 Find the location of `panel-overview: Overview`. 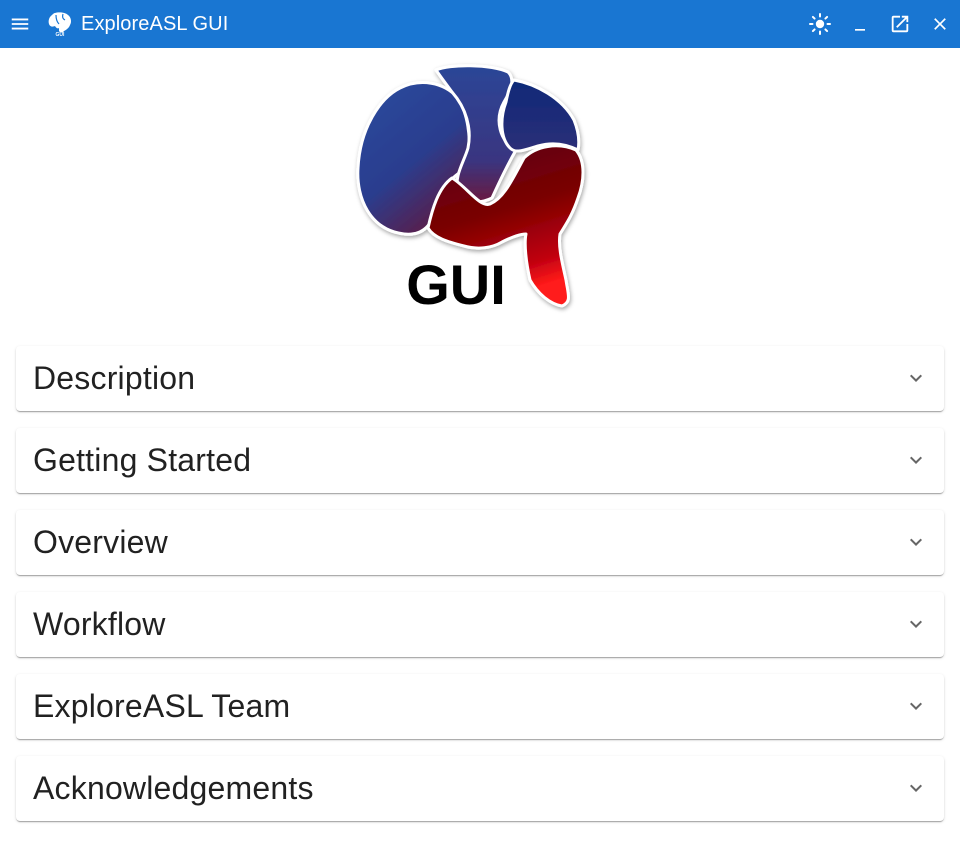

panel-overview: Overview is located at coordinates (480, 542).